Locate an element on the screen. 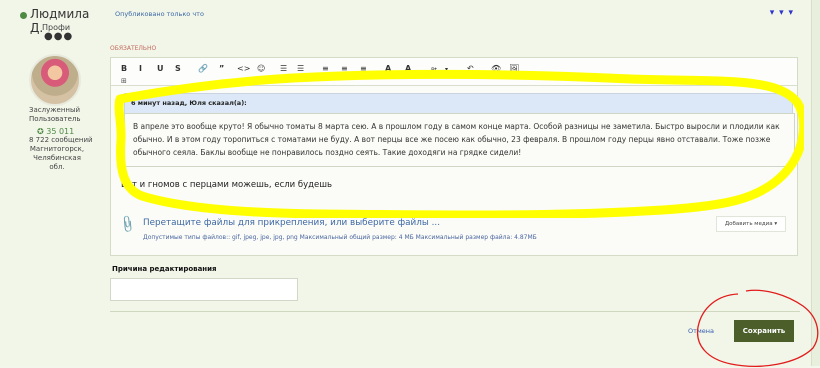 The width and height of the screenshot is (820, 368). quote-header: 6 минут назад, Юля сказал(а): is located at coordinates (458, 103).